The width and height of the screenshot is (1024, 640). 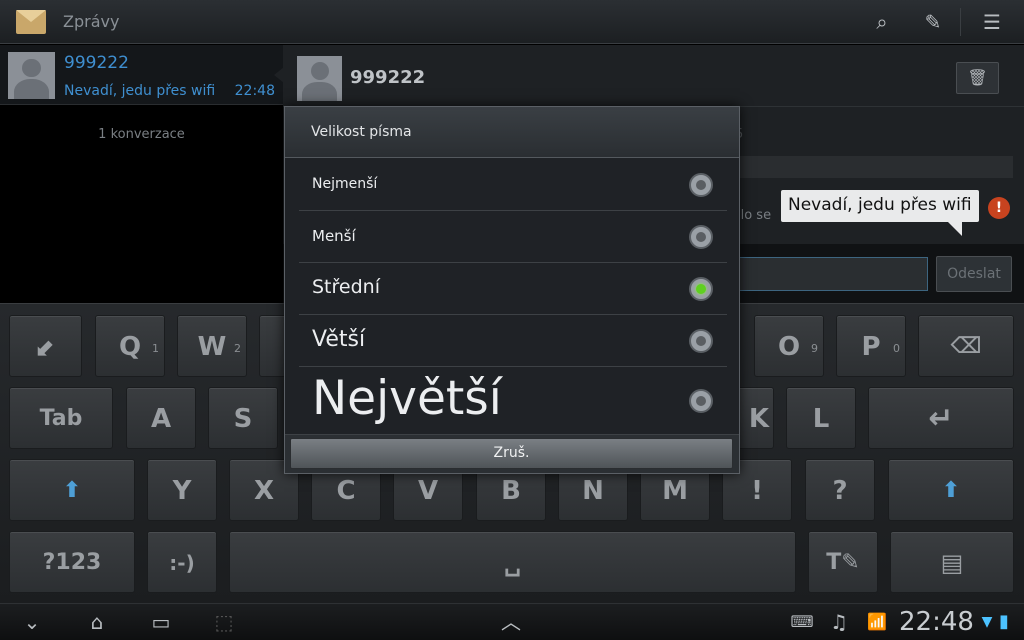 What do you see at coordinates (512, 22) in the screenshot?
I see `action-bar: Zprávy ⌕ ✎ ☰` at bounding box center [512, 22].